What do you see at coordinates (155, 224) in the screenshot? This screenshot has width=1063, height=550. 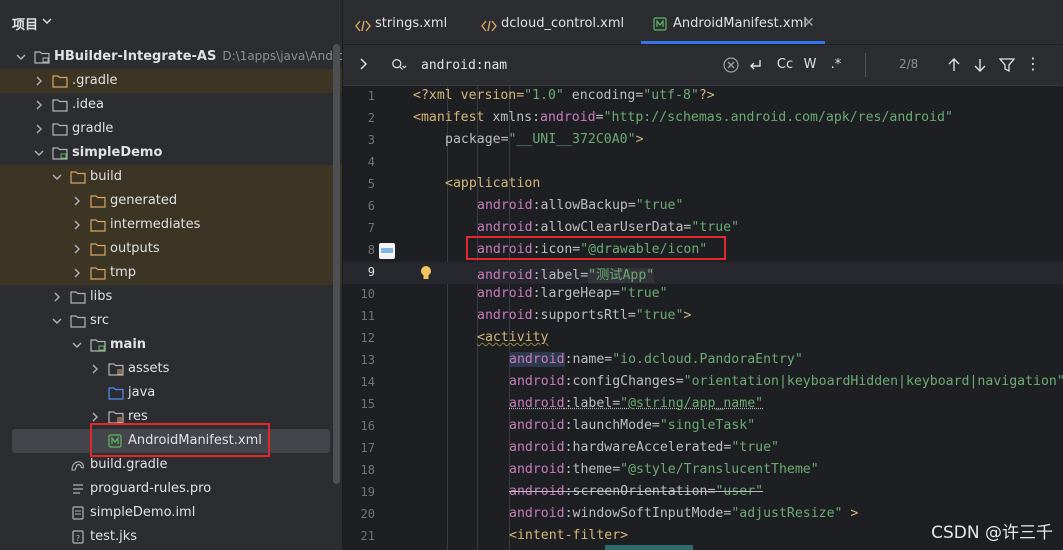 I see `tree-item-label: intermediates` at bounding box center [155, 224].